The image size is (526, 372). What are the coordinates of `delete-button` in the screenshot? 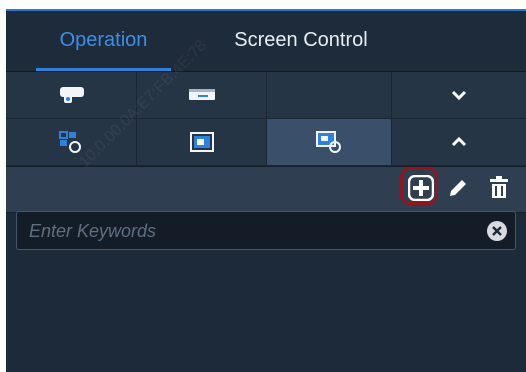 It's located at (499, 188).